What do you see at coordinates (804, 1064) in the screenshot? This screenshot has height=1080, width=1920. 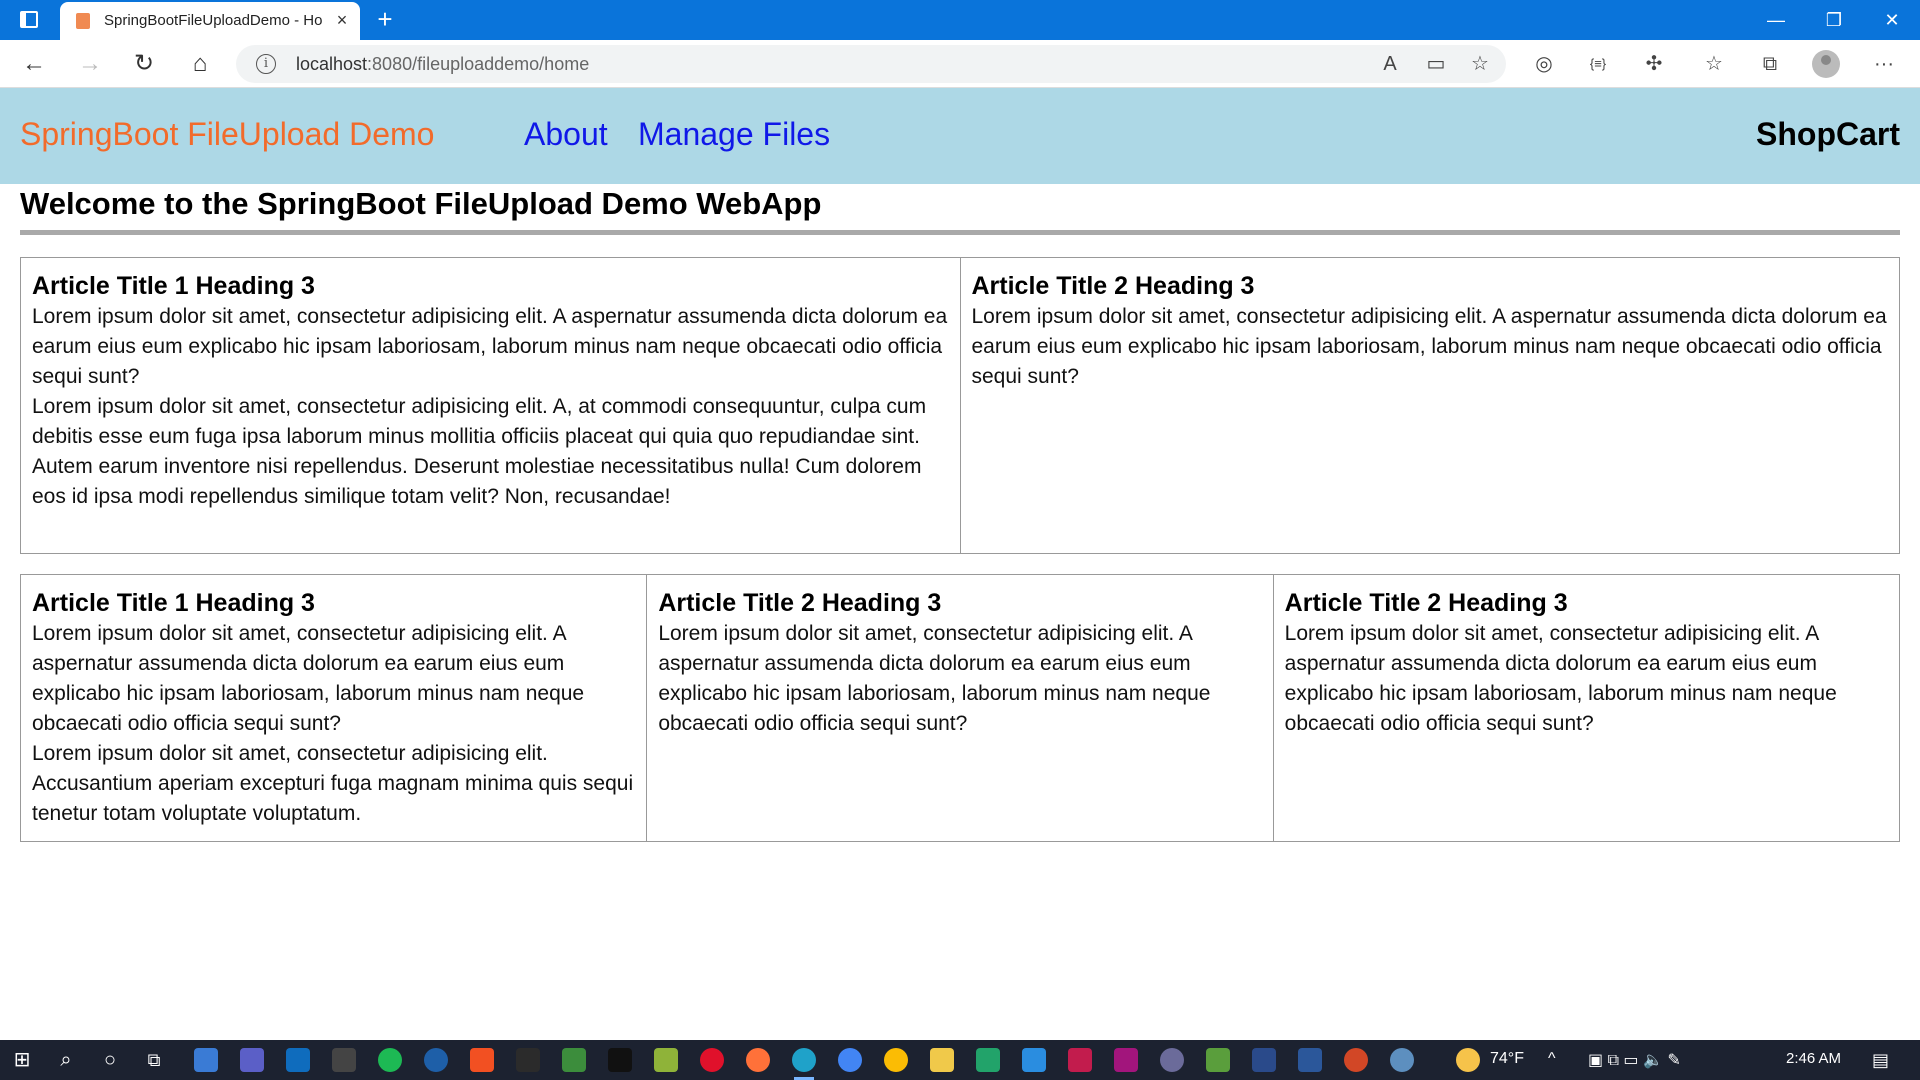 I see `edge-icon` at bounding box center [804, 1064].